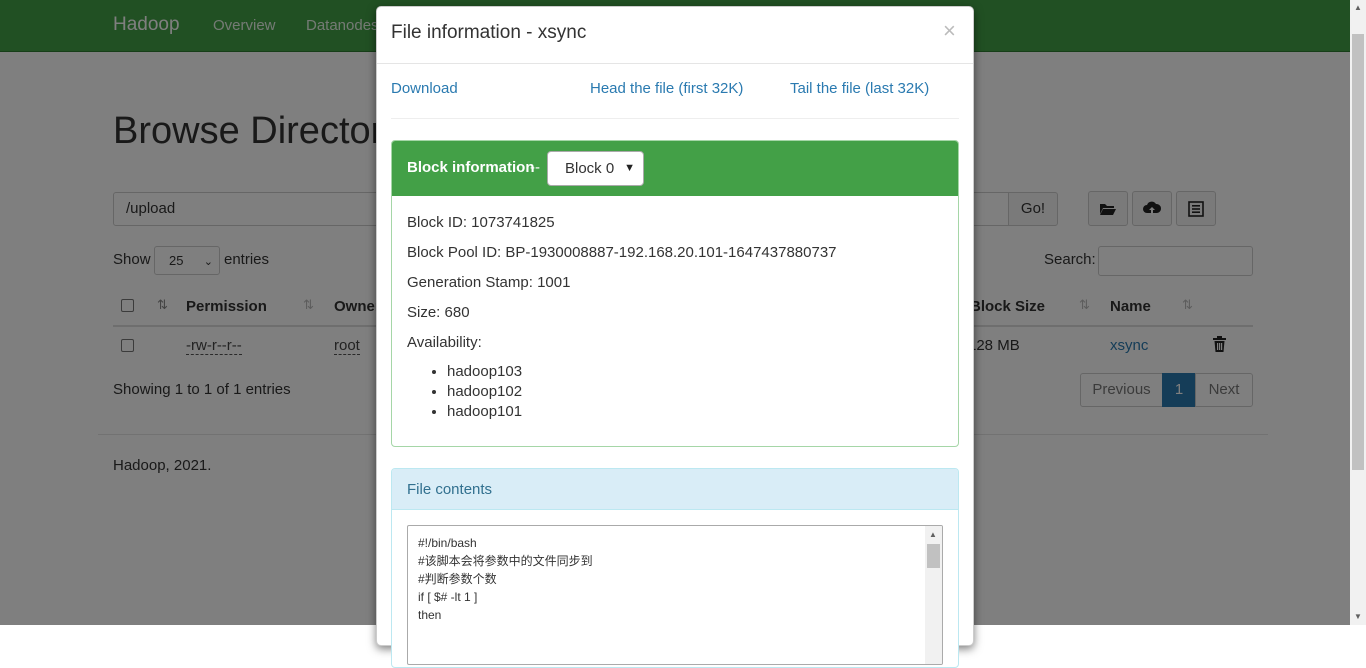 This screenshot has width=1366, height=668. What do you see at coordinates (666, 88) in the screenshot?
I see `head-file-link: Head the file (first 32K)` at bounding box center [666, 88].